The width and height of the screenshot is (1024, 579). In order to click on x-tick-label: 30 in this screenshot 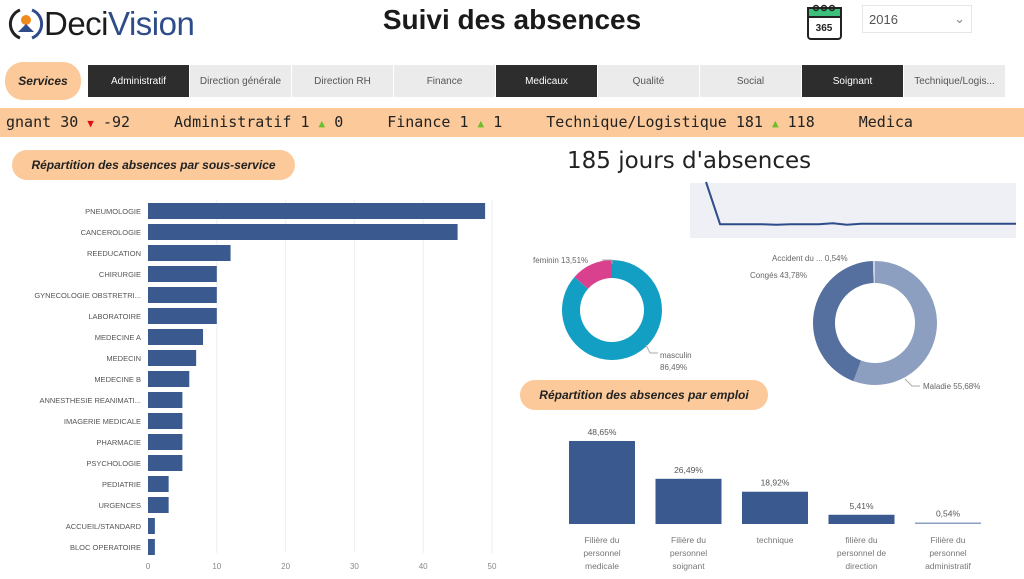, I will do `click(354, 566)`.